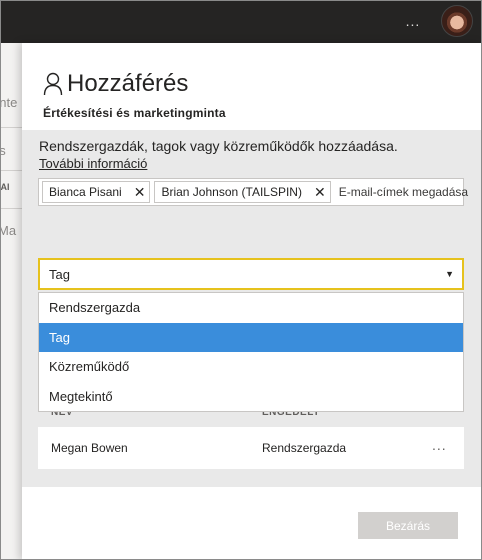  What do you see at coordinates (457, 21) in the screenshot?
I see `avatar` at bounding box center [457, 21].